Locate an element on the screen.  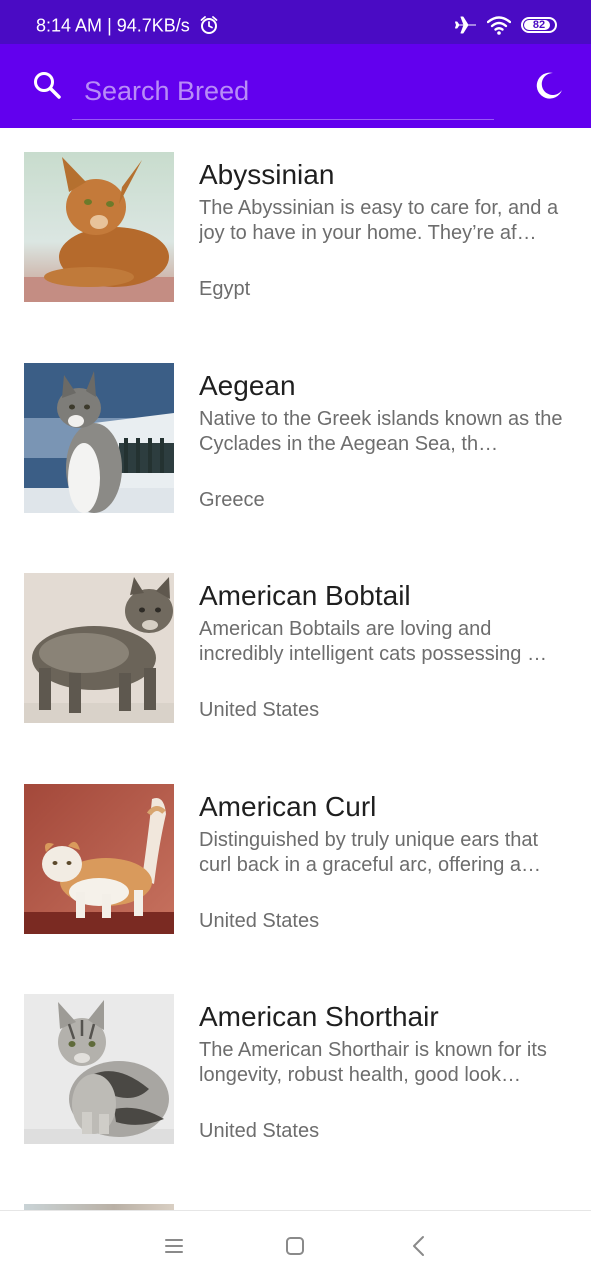
status-bar: 8:14 AM | 94.7KB/s 82 is located at coordinates (295, 22).